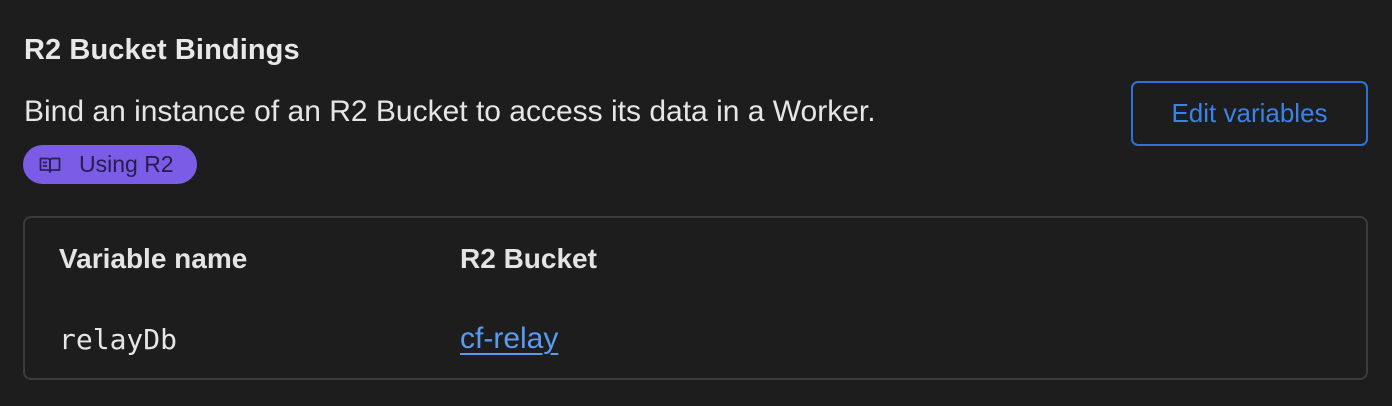 This screenshot has height=406, width=1392. I want to click on bucket-link: cf-relay, so click(509, 339).